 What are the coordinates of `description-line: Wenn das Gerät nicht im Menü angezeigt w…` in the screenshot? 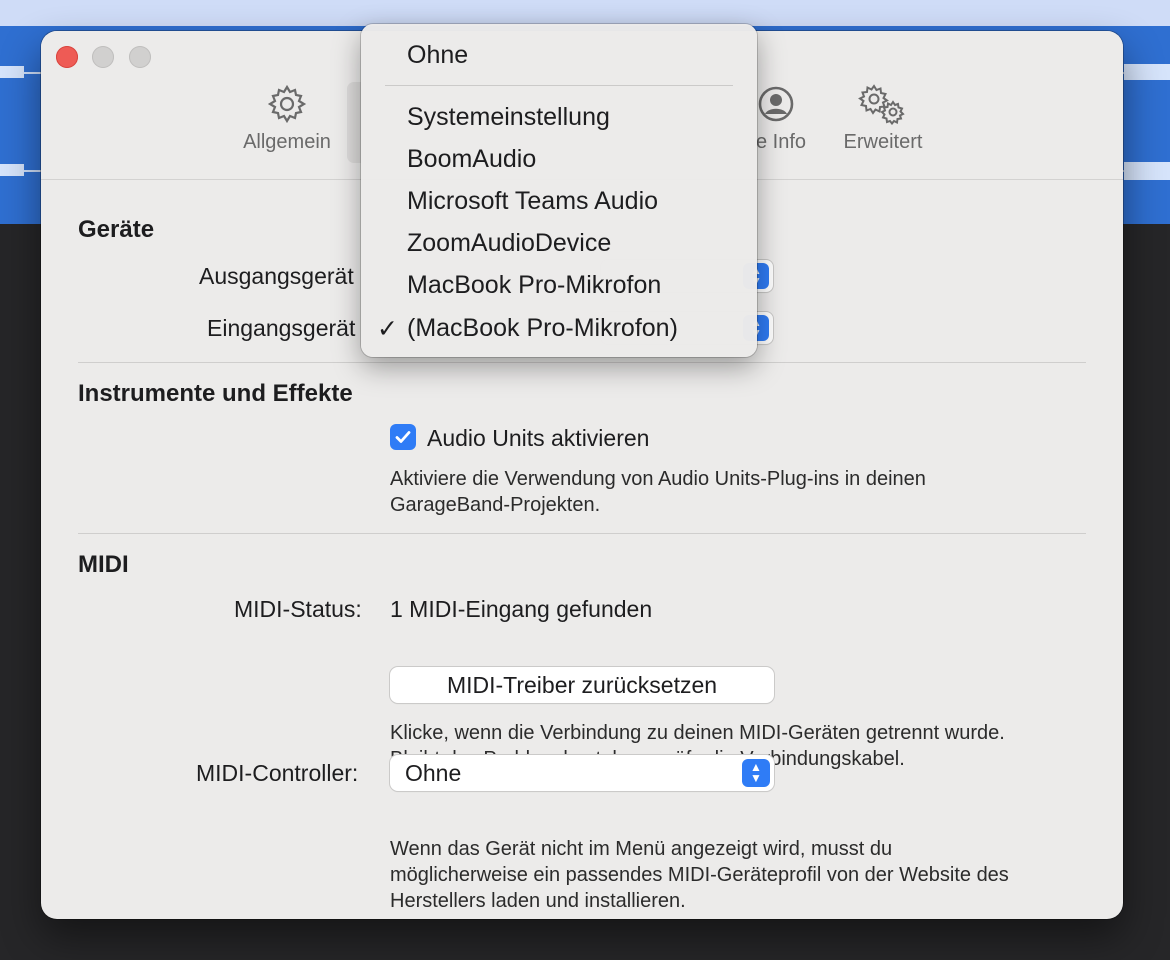 It's located at (641, 849).